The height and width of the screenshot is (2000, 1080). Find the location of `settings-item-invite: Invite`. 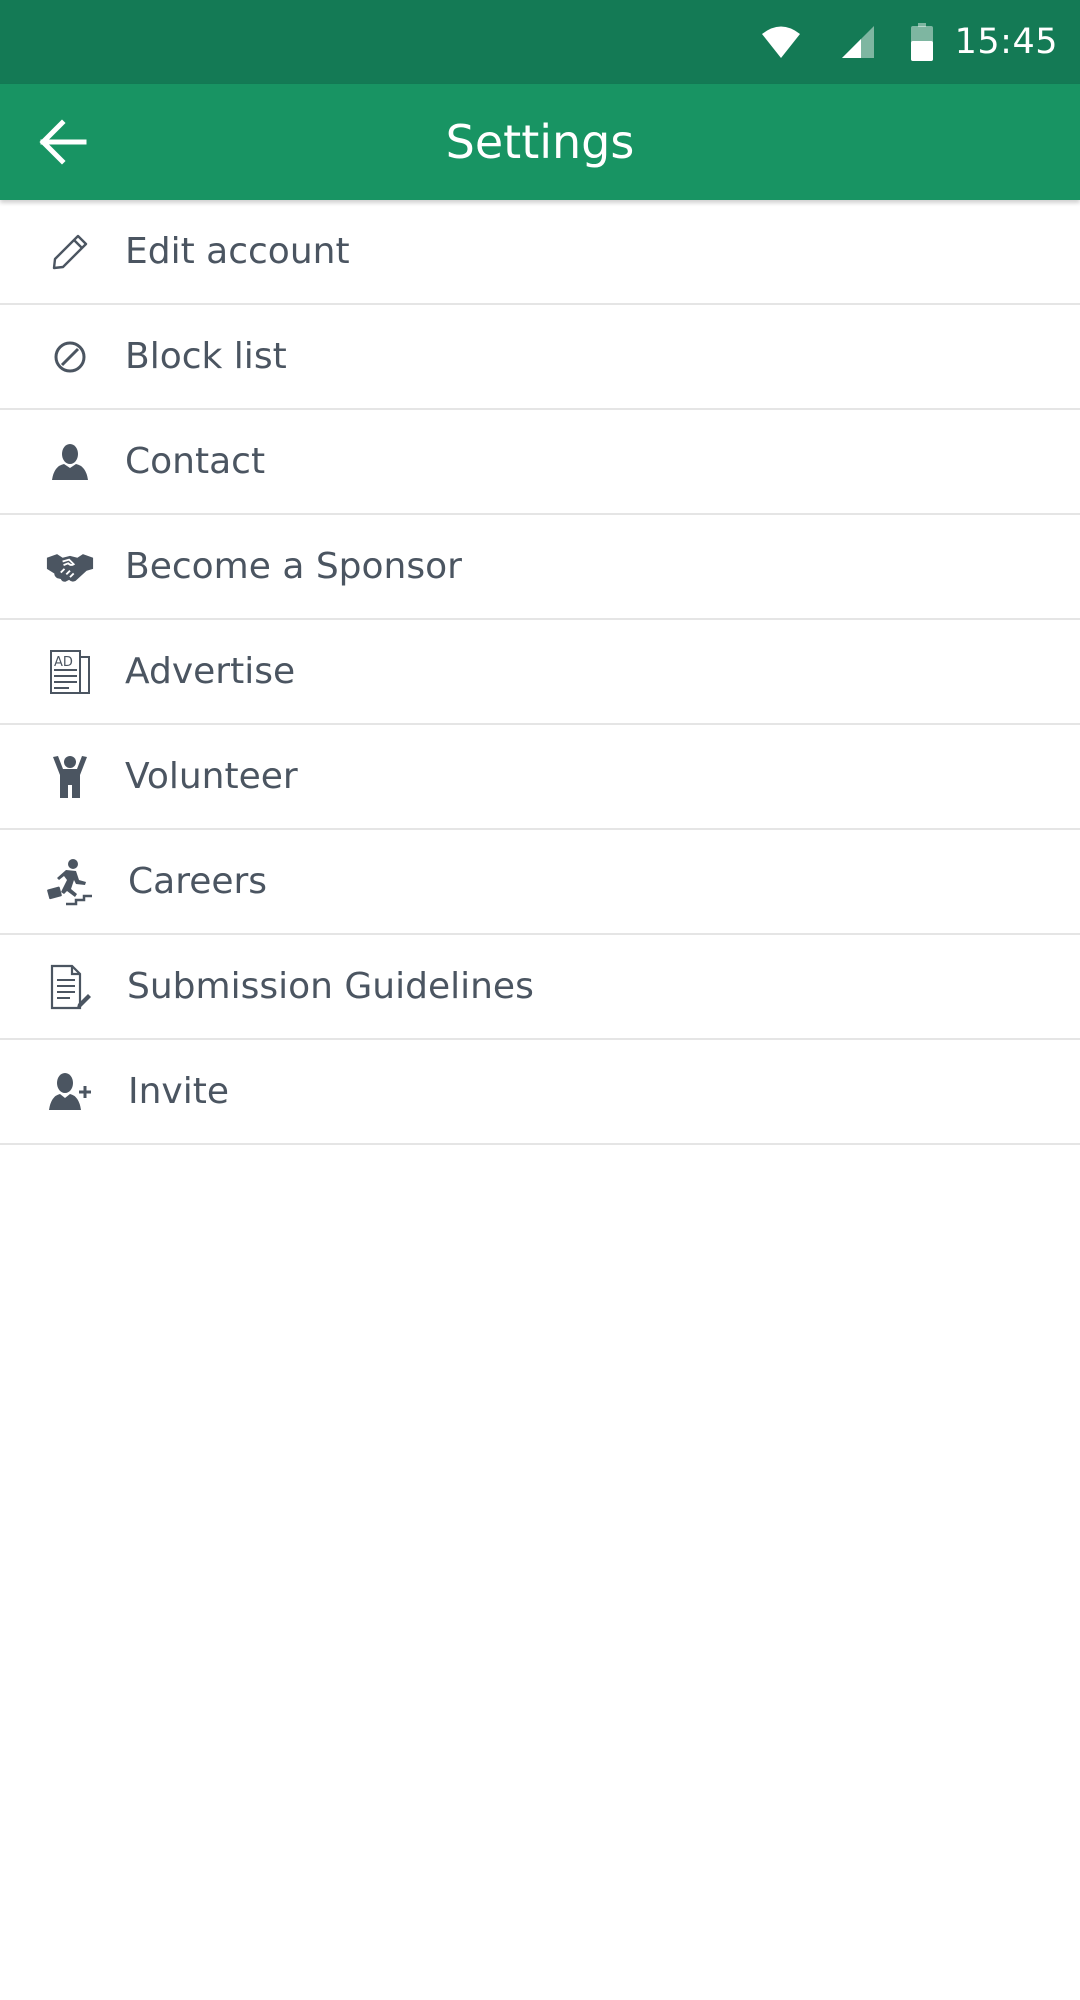

settings-item-invite: Invite is located at coordinates (540, 1092).